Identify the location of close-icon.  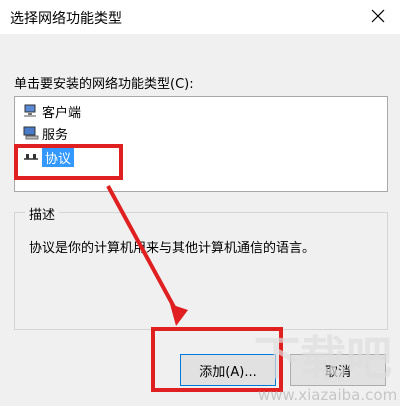
(378, 16).